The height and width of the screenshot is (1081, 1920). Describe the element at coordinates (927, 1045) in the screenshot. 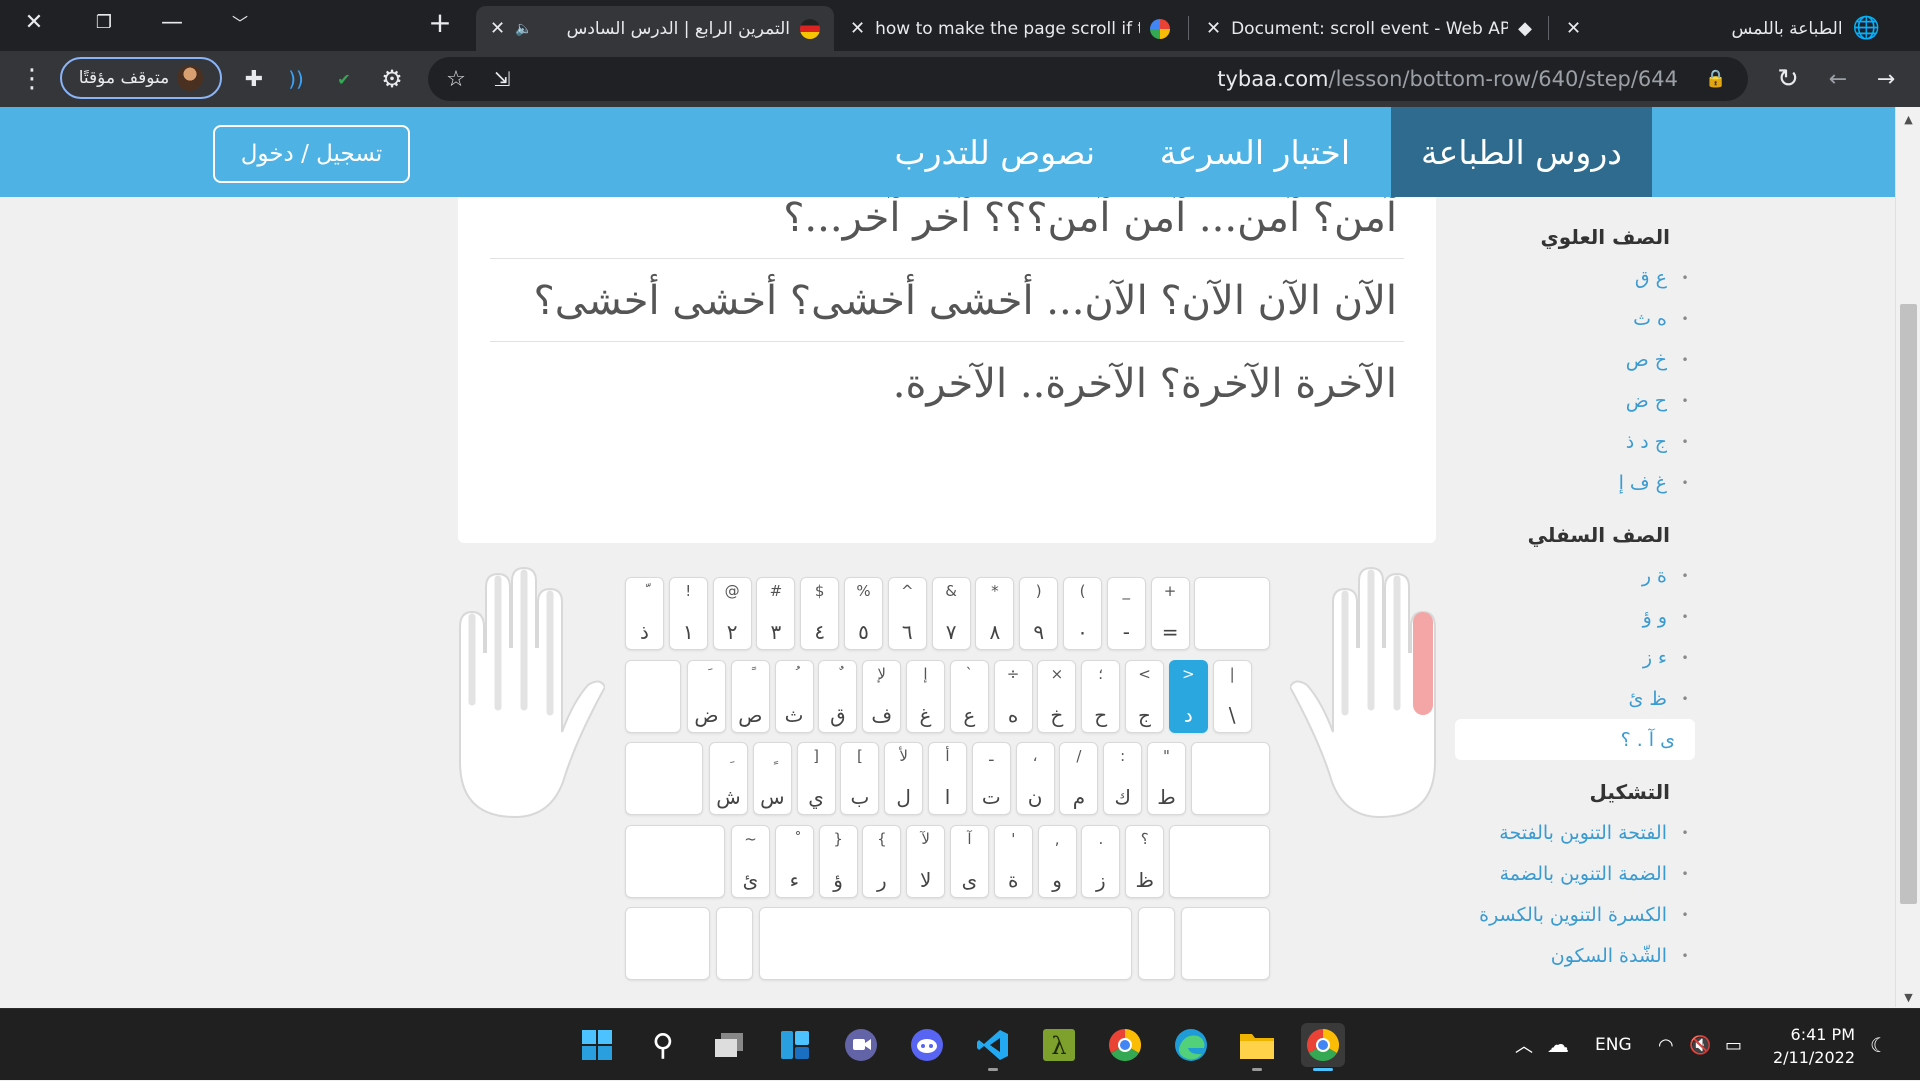

I see `discord-icon` at that location.